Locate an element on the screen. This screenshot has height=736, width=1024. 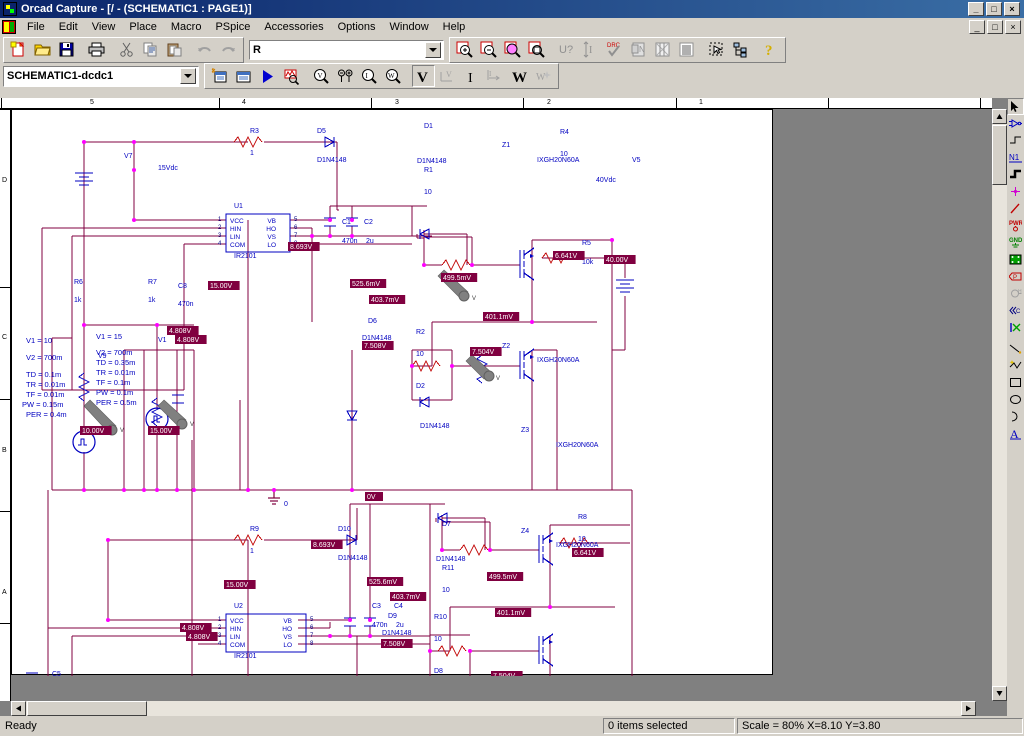
place-bus-entry-tool is located at coordinates (1015, 208).